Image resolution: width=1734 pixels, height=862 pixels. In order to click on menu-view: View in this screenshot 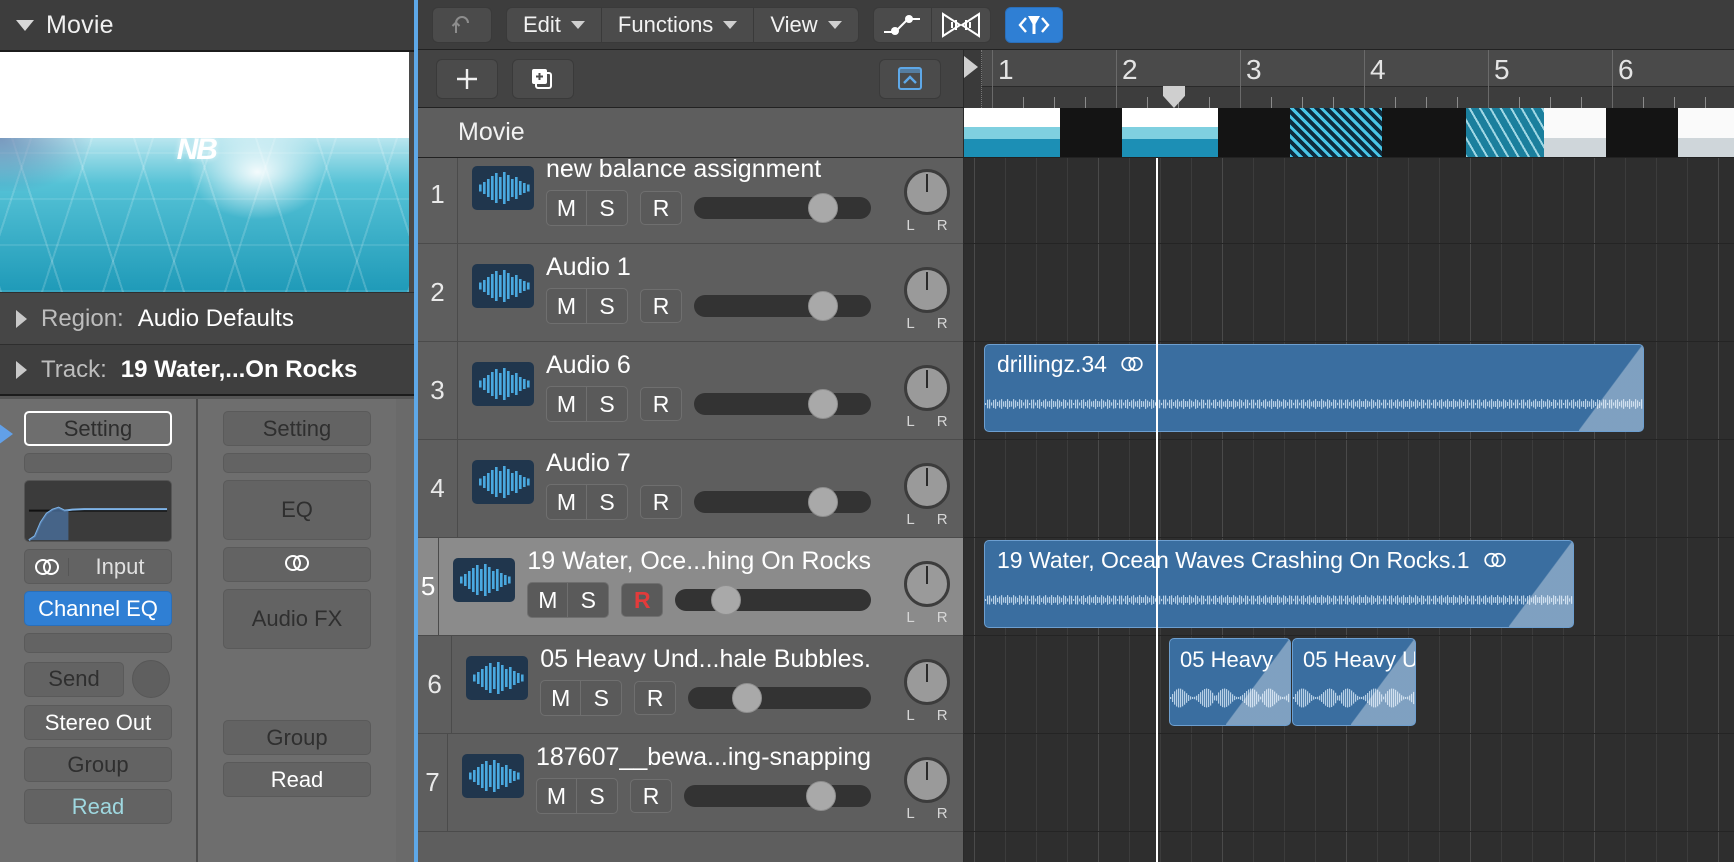, I will do `click(805, 25)`.